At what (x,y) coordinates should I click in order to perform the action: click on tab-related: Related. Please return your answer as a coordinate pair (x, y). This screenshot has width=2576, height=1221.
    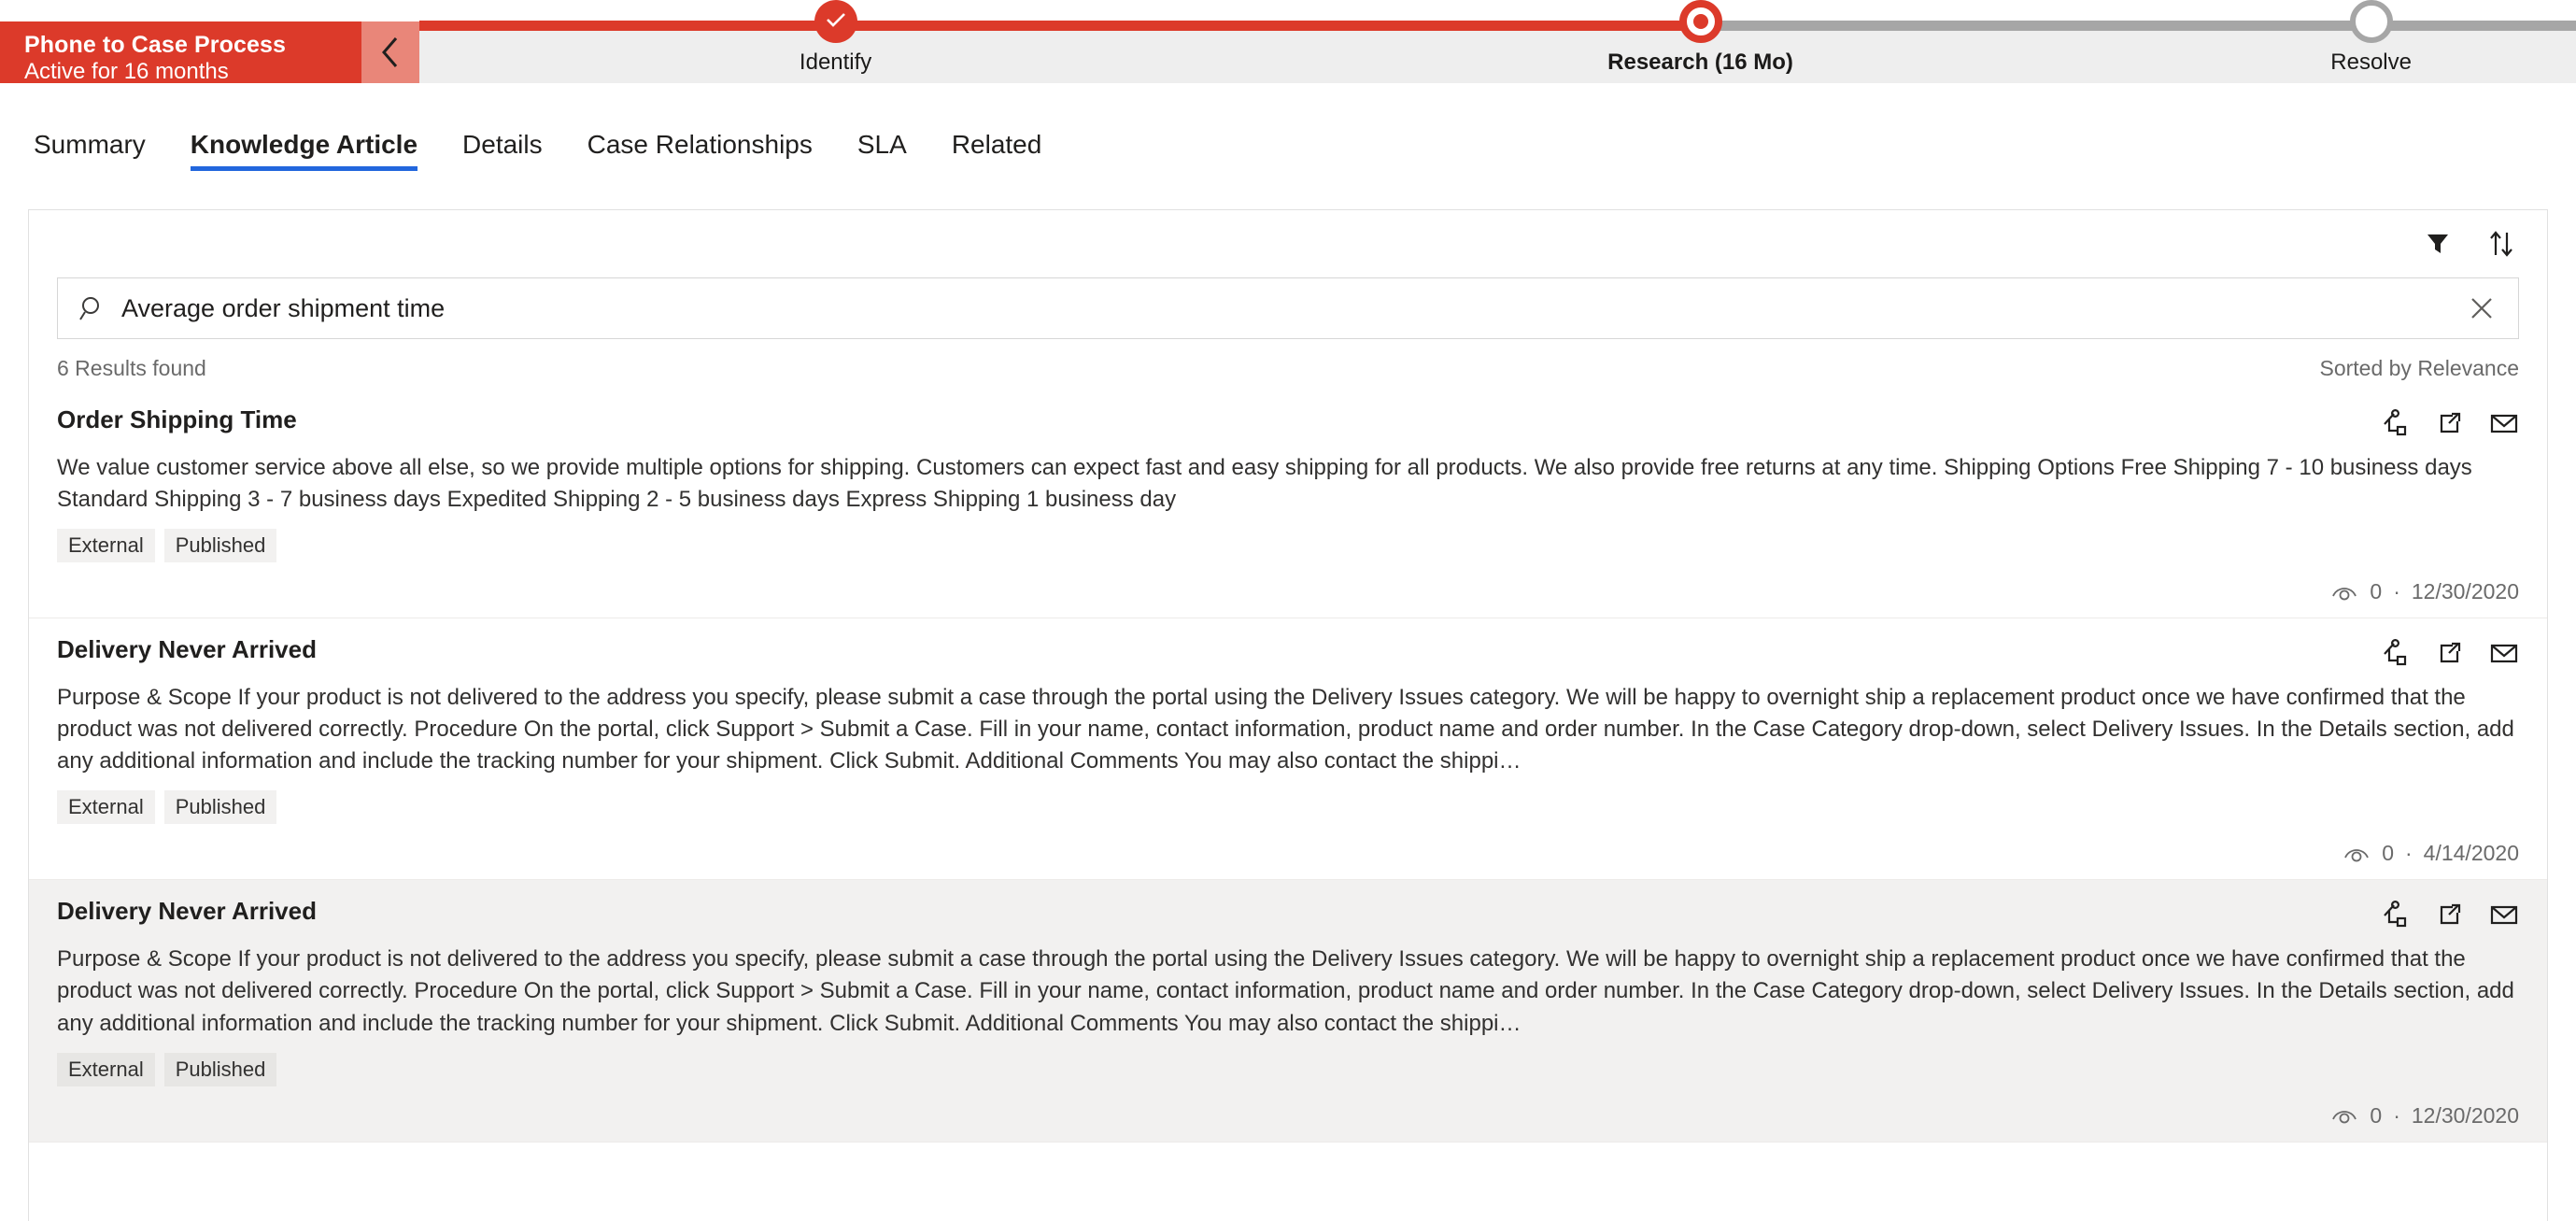
    Looking at the image, I should click on (997, 144).